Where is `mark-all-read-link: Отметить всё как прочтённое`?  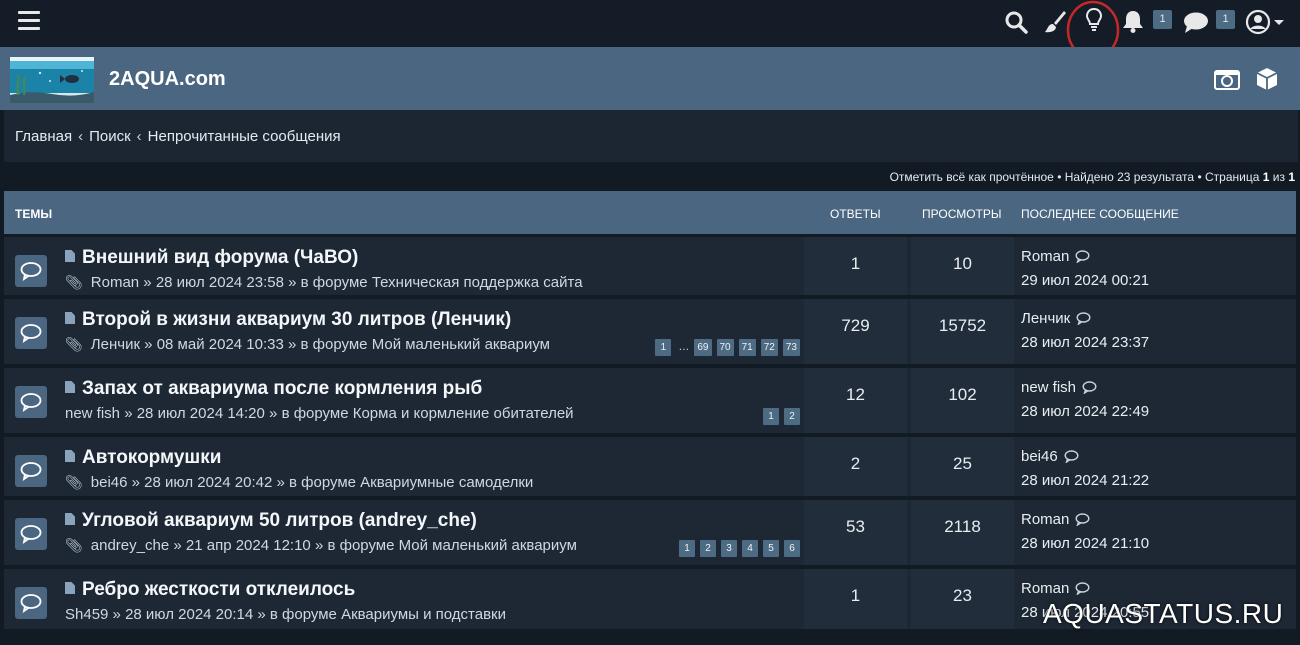 mark-all-read-link: Отметить всё как прочтённое is located at coordinates (972, 177).